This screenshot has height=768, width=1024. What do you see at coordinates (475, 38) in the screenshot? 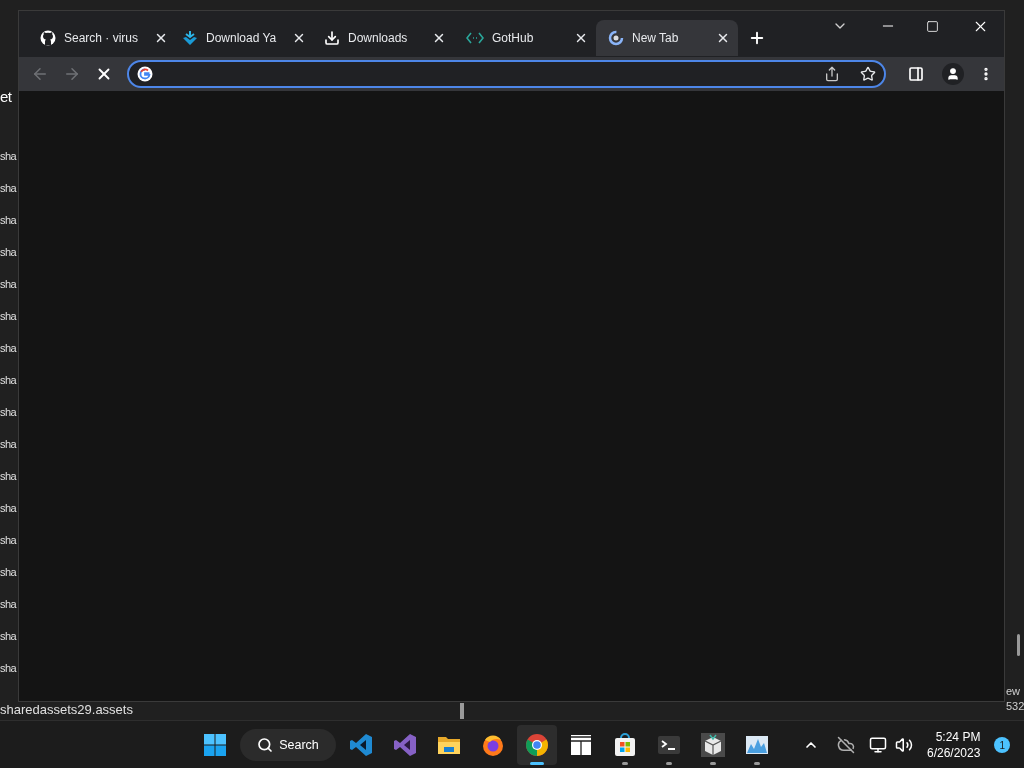
I see `code-icon` at bounding box center [475, 38].